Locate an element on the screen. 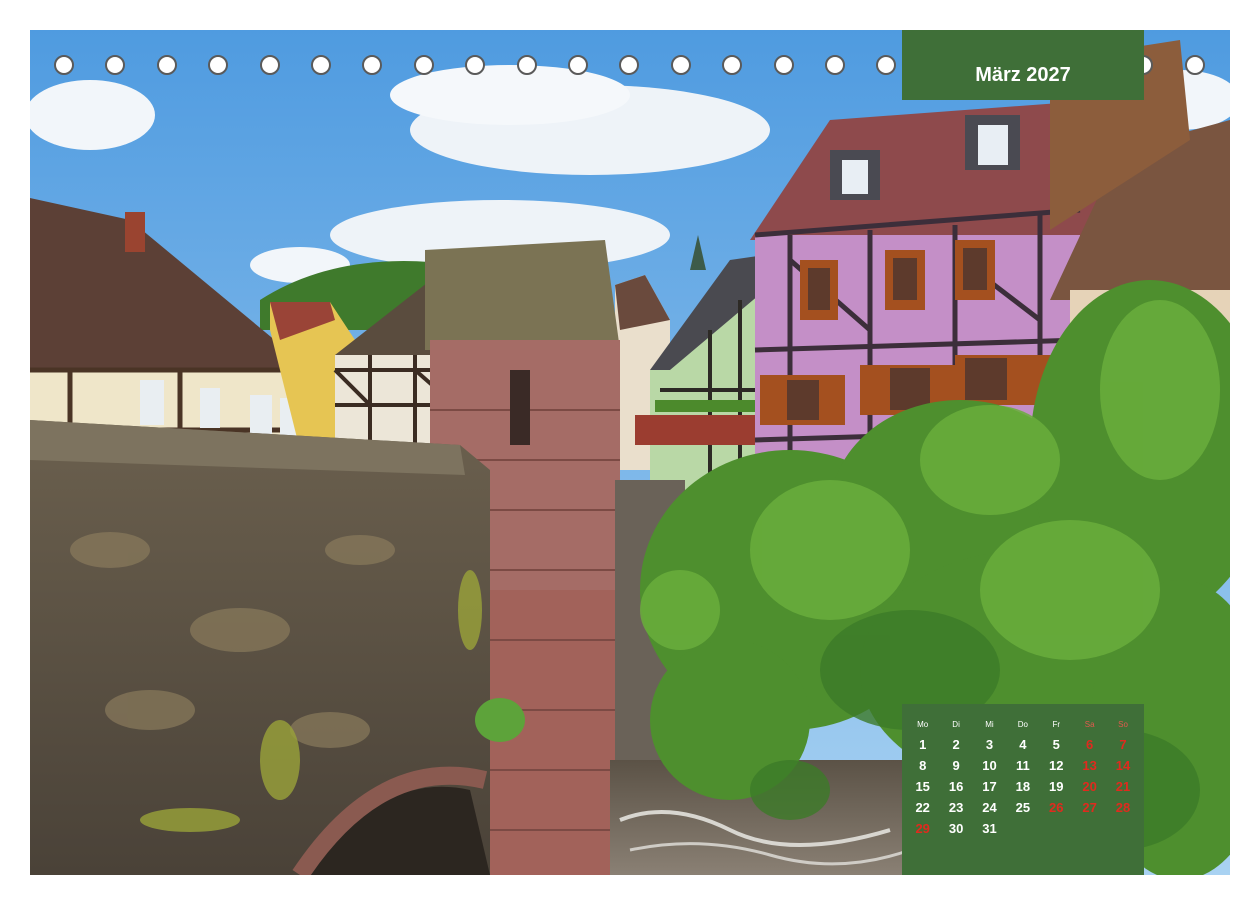 The width and height of the screenshot is (1260, 905). day-cell: 31 is located at coordinates (989, 828).